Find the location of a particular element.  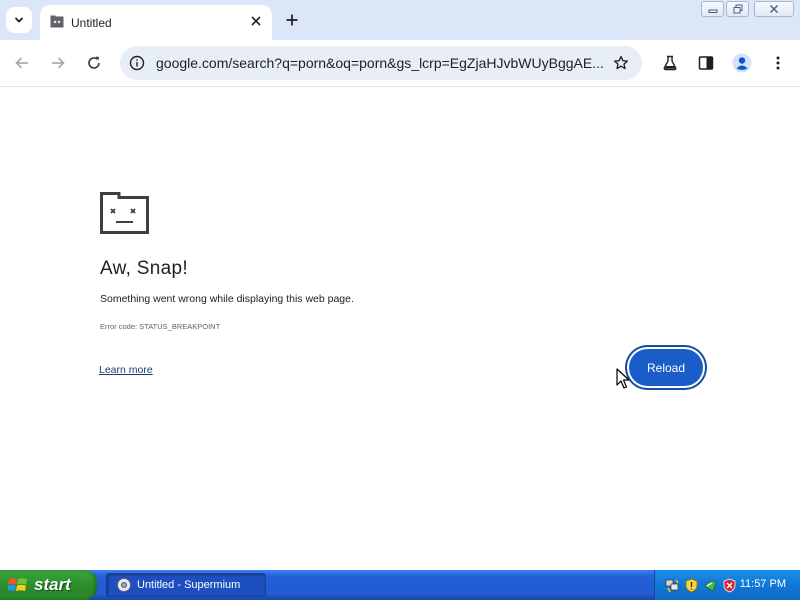

browser-icon is located at coordinates (124, 585).